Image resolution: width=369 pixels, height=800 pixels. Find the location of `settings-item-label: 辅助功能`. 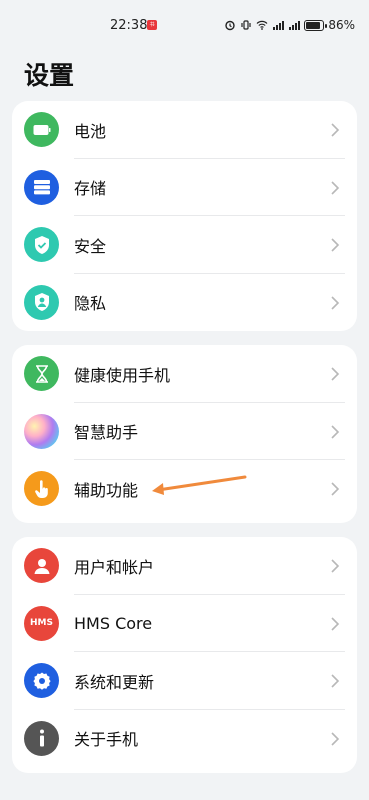

settings-item-label: 辅助功能 is located at coordinates (106, 490).